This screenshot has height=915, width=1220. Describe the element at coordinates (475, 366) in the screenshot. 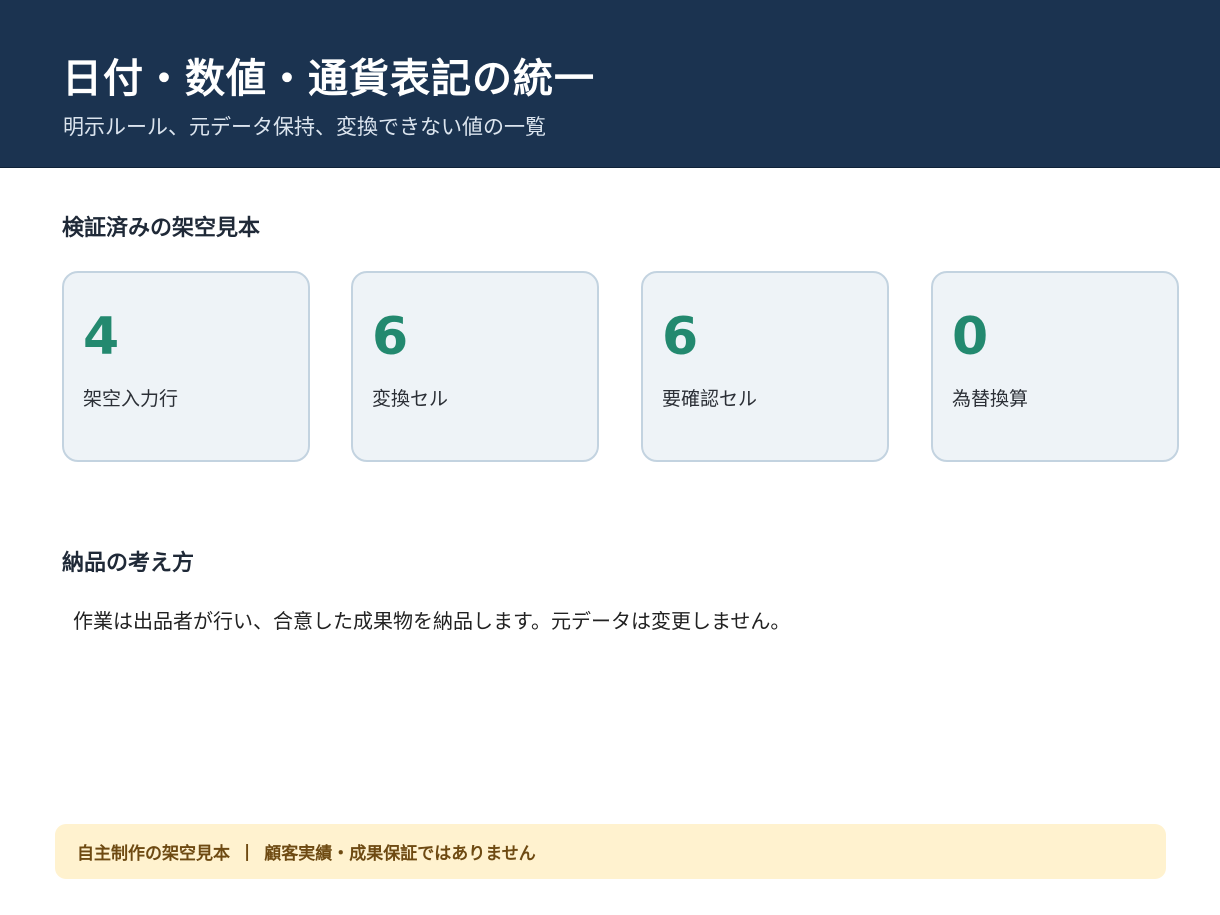

I see `stat-card-converted-cells: 6 変換セル` at that location.